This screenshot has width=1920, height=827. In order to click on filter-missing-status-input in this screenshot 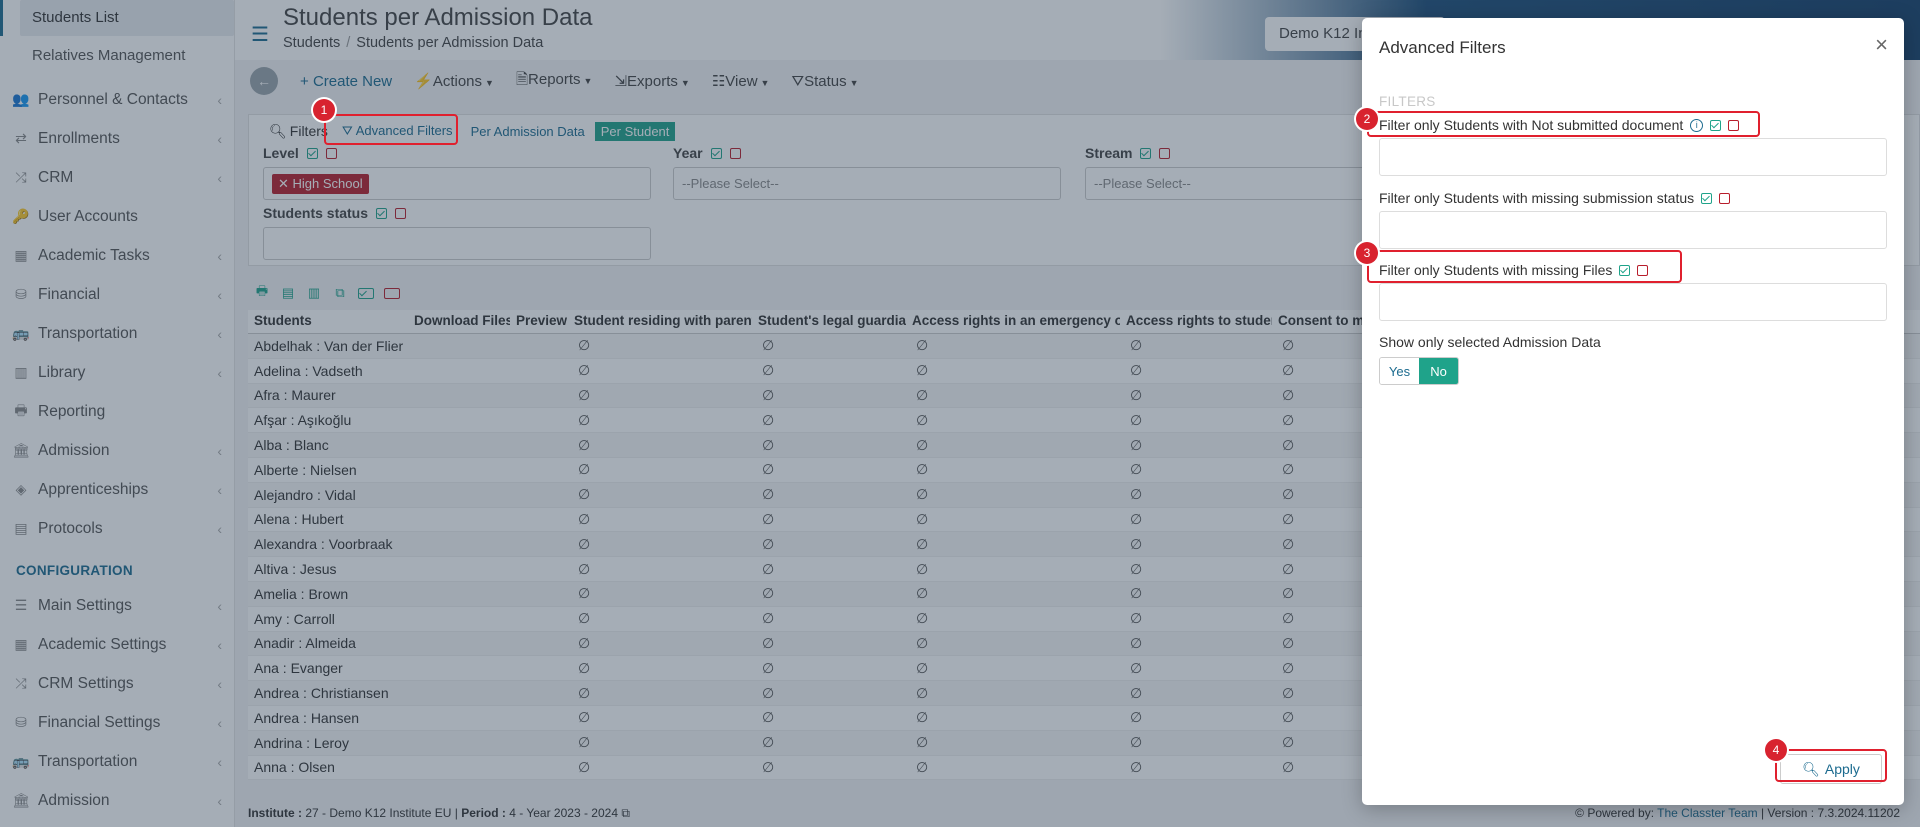, I will do `click(1633, 230)`.